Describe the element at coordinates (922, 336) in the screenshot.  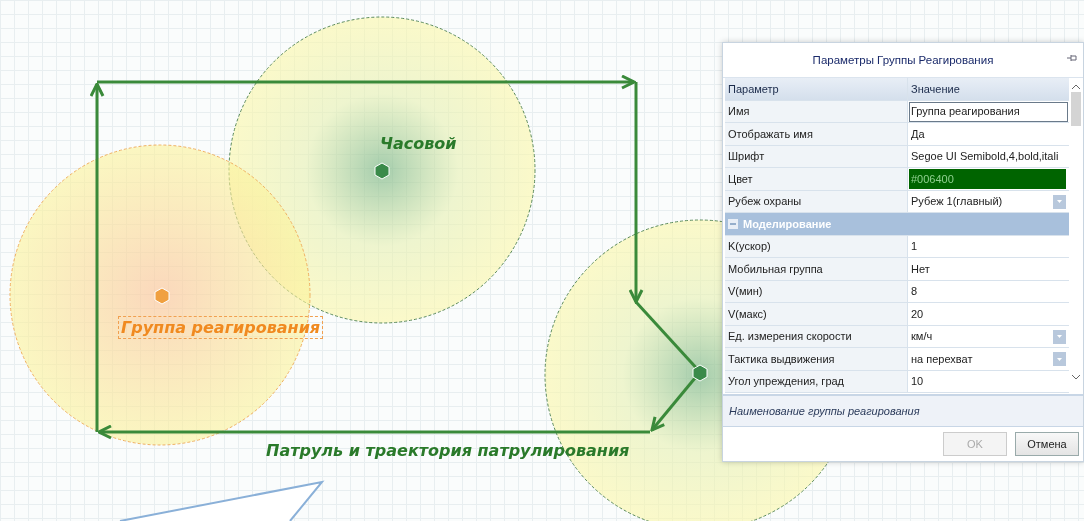
I see `property-dropdown: км/ч` at that location.